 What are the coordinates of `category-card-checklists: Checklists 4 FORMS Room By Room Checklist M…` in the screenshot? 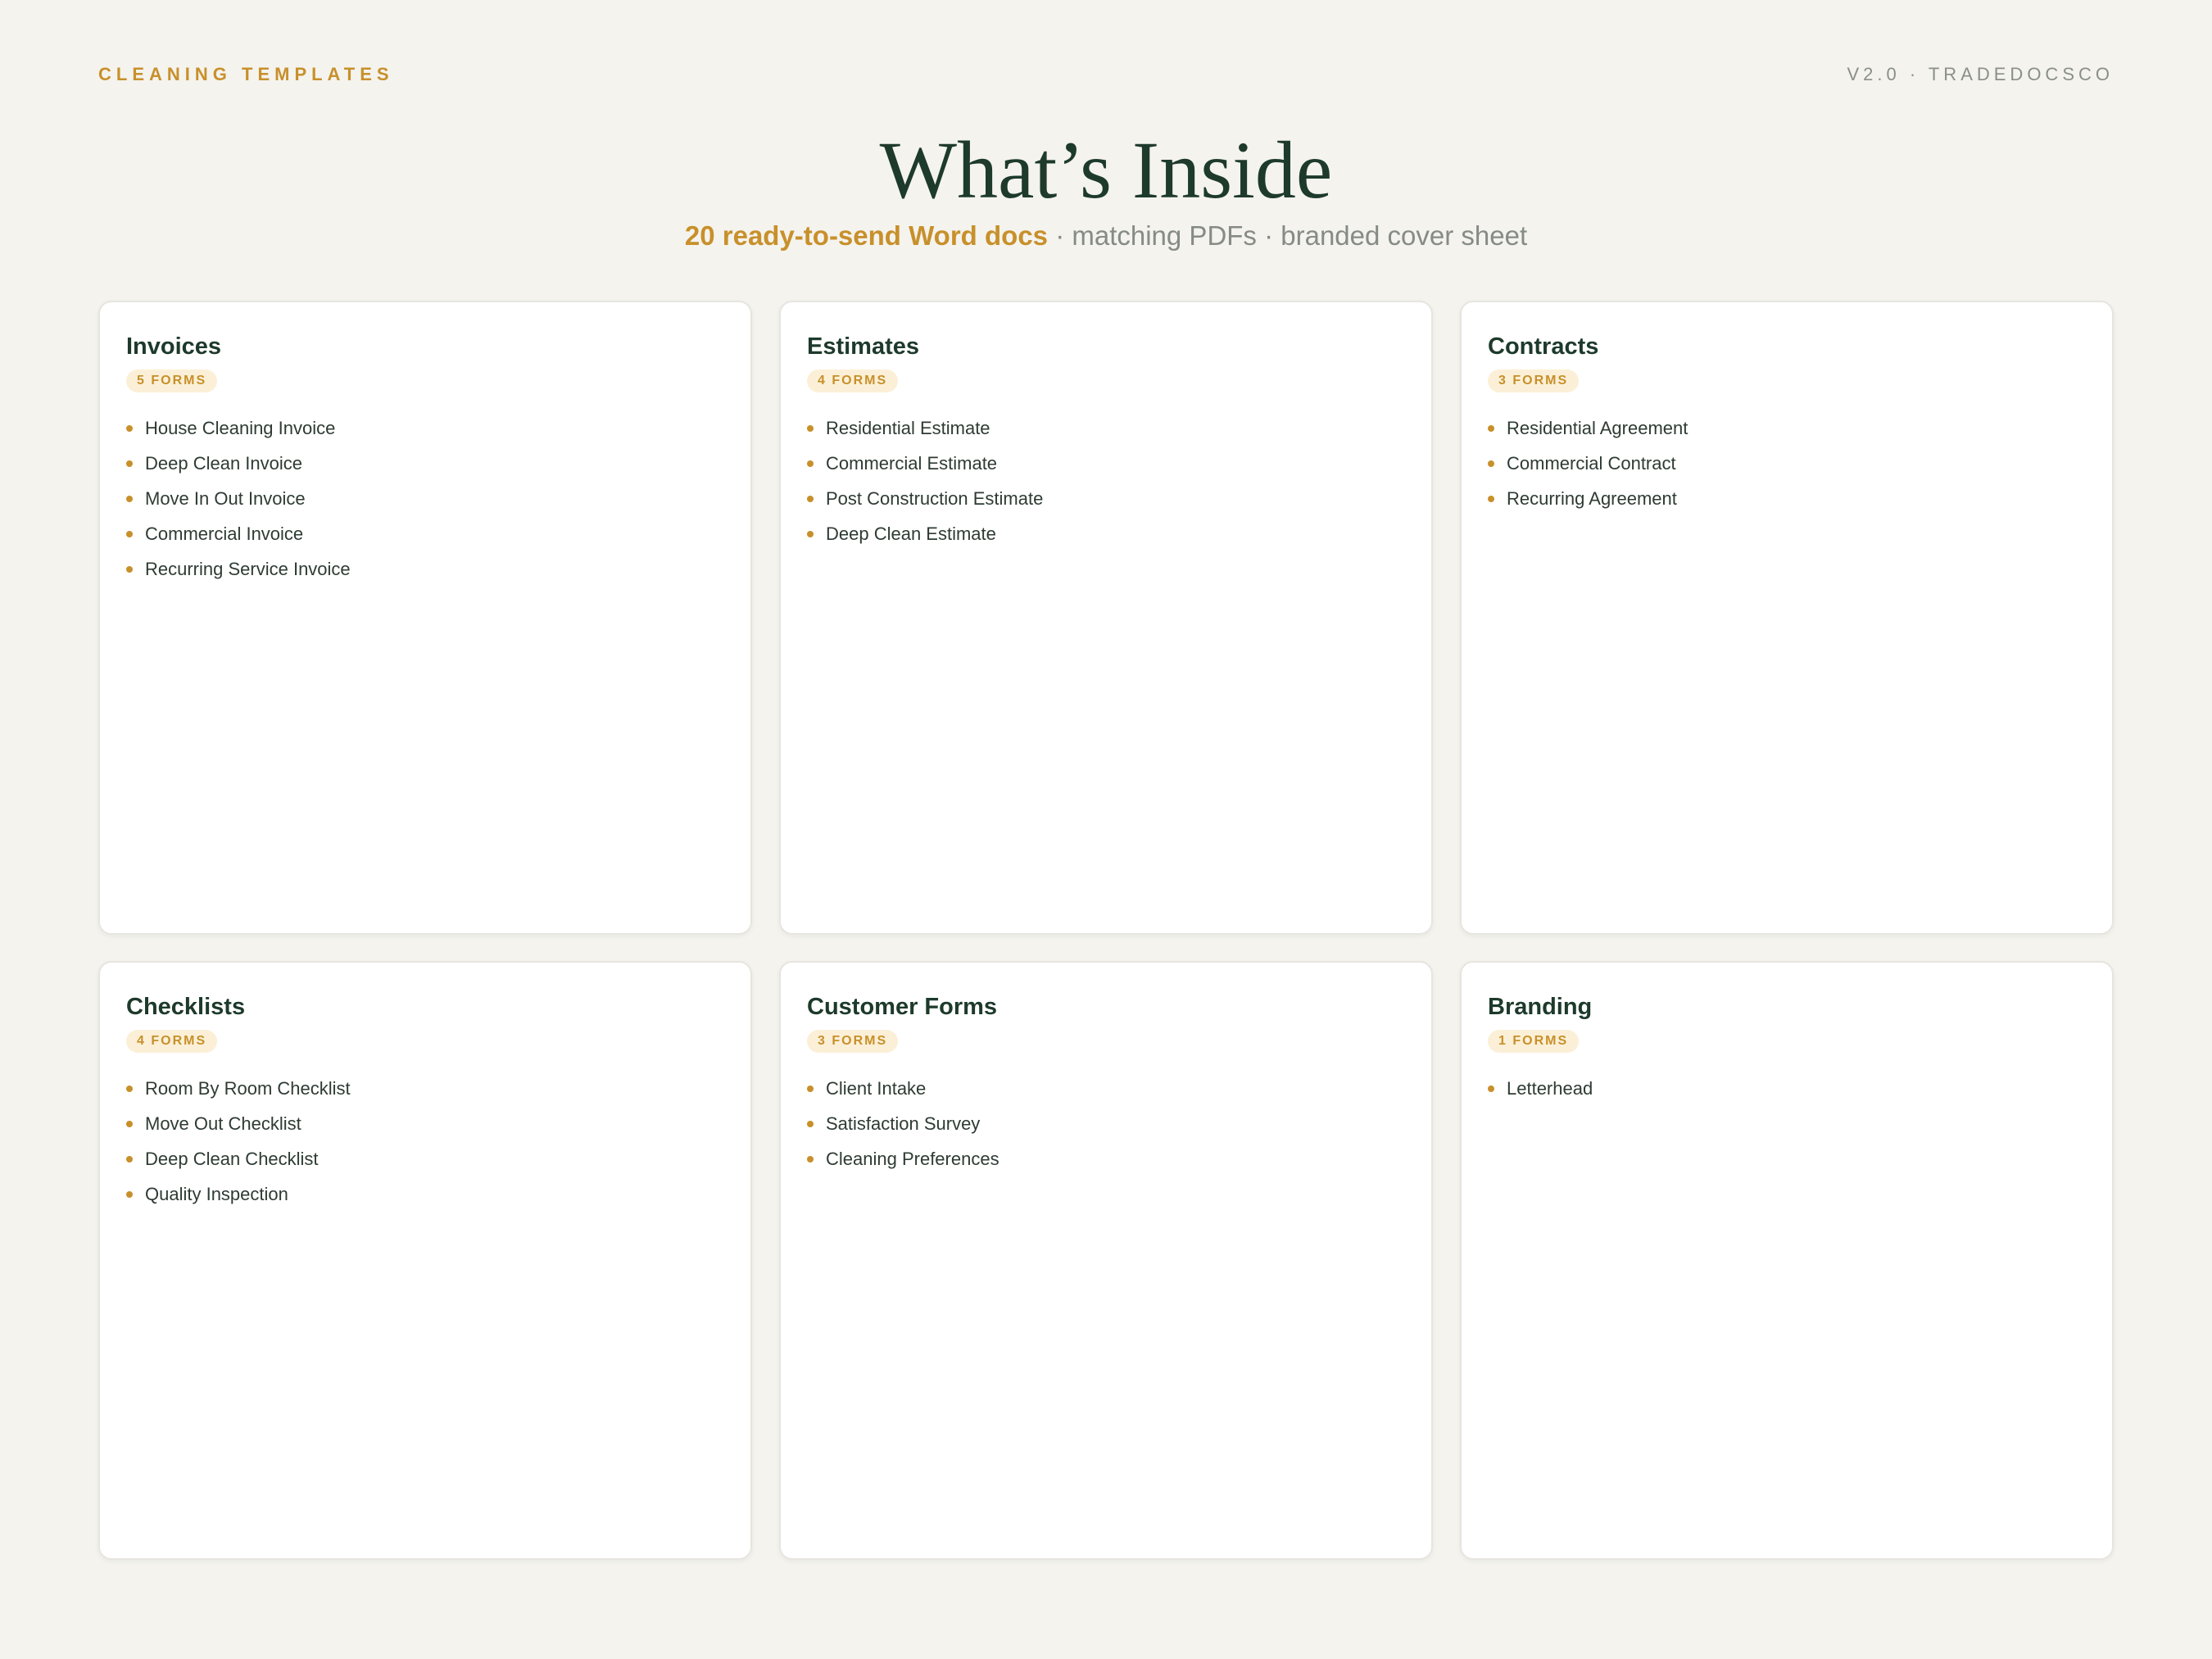 It's located at (425, 1260).